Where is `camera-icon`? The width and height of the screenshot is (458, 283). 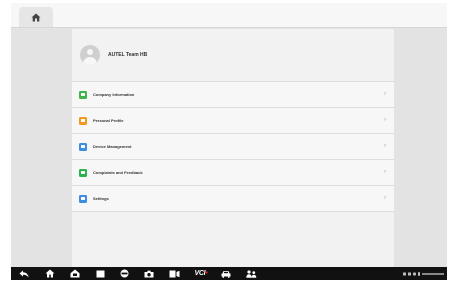 camera-icon is located at coordinates (149, 273).